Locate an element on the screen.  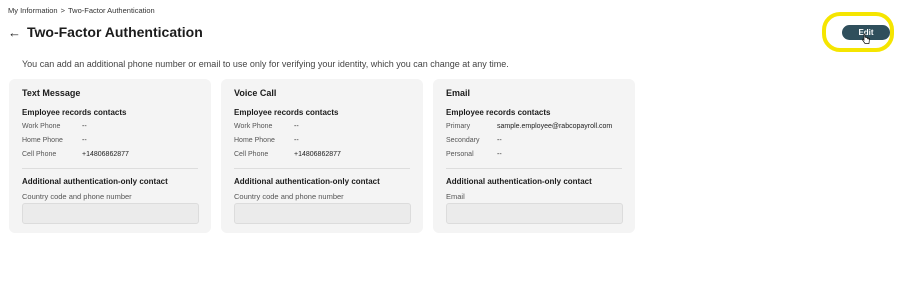
row-label: Primary is located at coordinates (458, 126).